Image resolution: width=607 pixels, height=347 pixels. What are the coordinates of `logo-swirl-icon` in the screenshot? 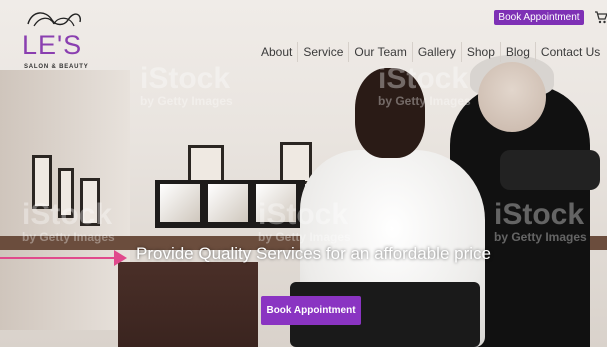 It's located at (54, 19).